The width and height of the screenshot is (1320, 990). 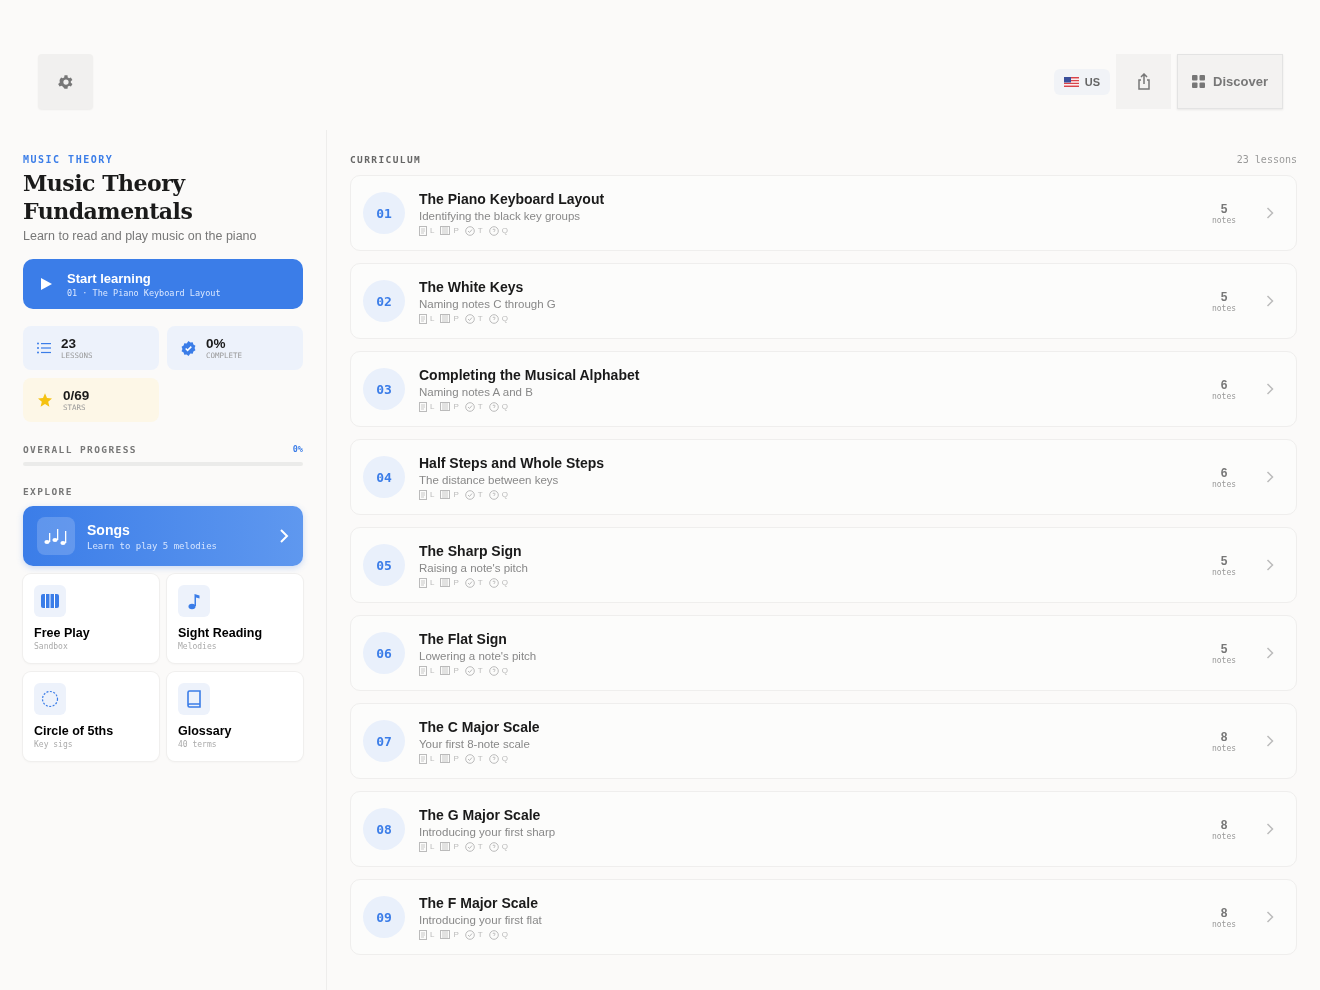 I want to click on lesson-subtitle: Your first 8-note scale, so click(x=475, y=743).